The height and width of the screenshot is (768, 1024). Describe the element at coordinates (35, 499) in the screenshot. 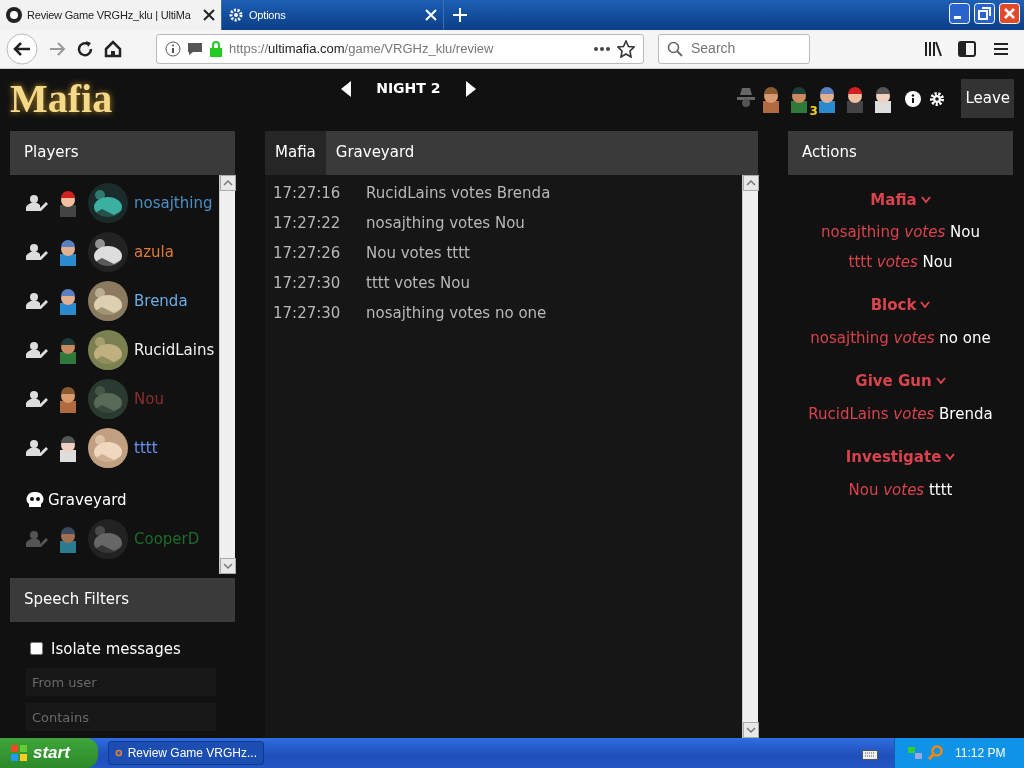

I see `skull-icon` at that location.